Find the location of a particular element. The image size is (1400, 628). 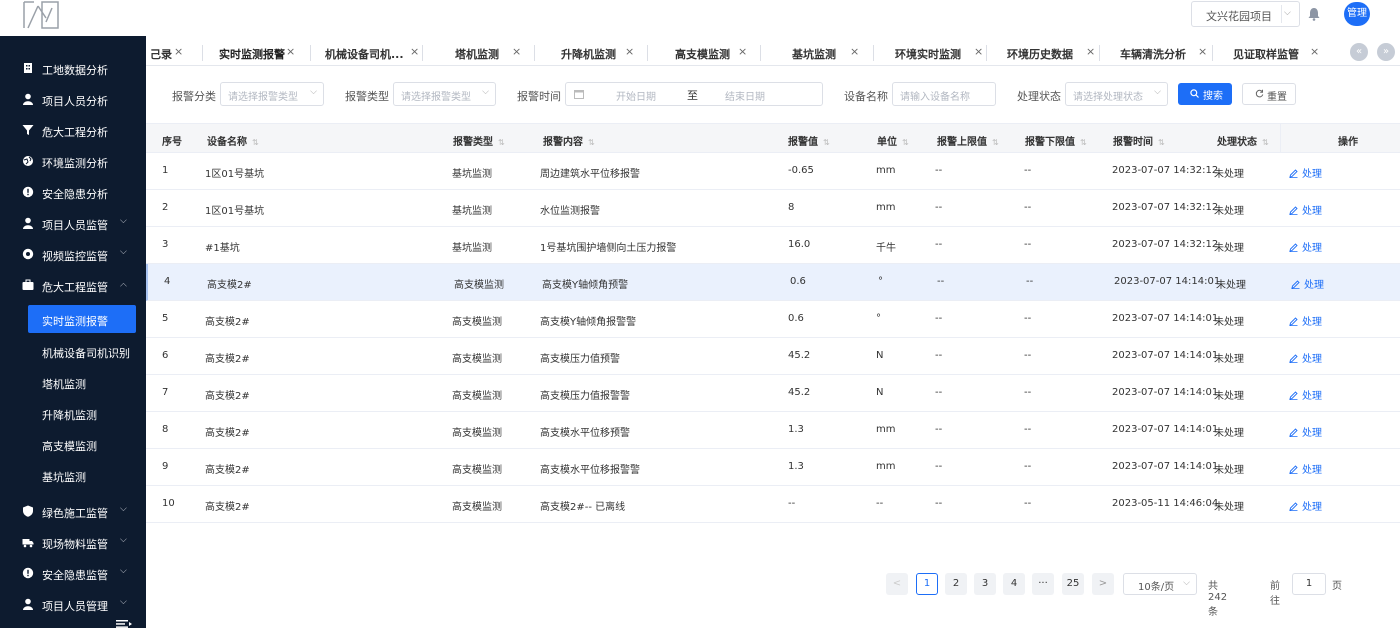

page-button: 1 is located at coordinates (927, 584).